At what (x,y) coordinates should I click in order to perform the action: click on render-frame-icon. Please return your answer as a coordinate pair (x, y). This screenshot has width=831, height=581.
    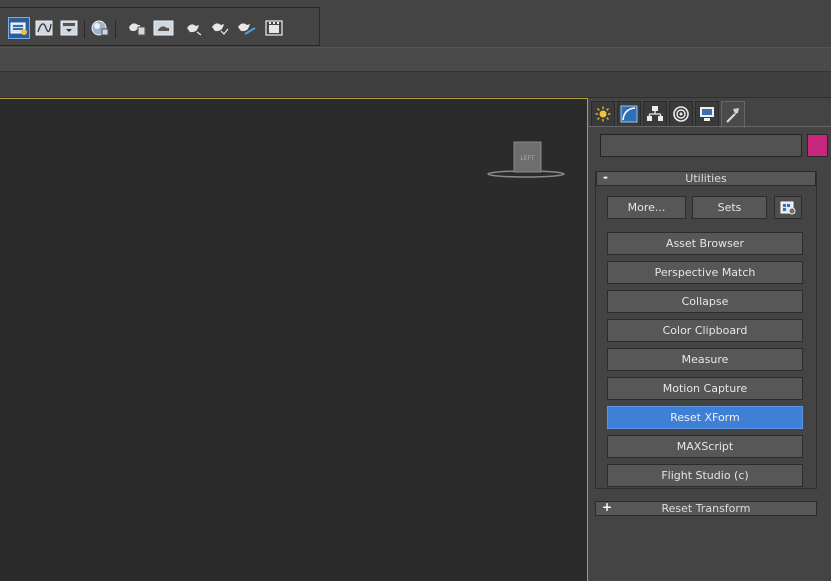
    Looking at the image, I should click on (274, 28).